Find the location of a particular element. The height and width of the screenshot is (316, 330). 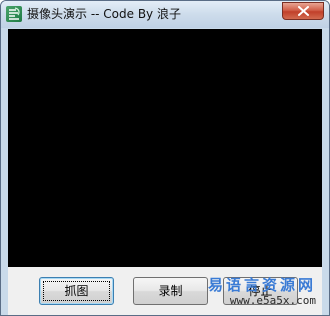

stop-button: 停止 is located at coordinates (260, 291).